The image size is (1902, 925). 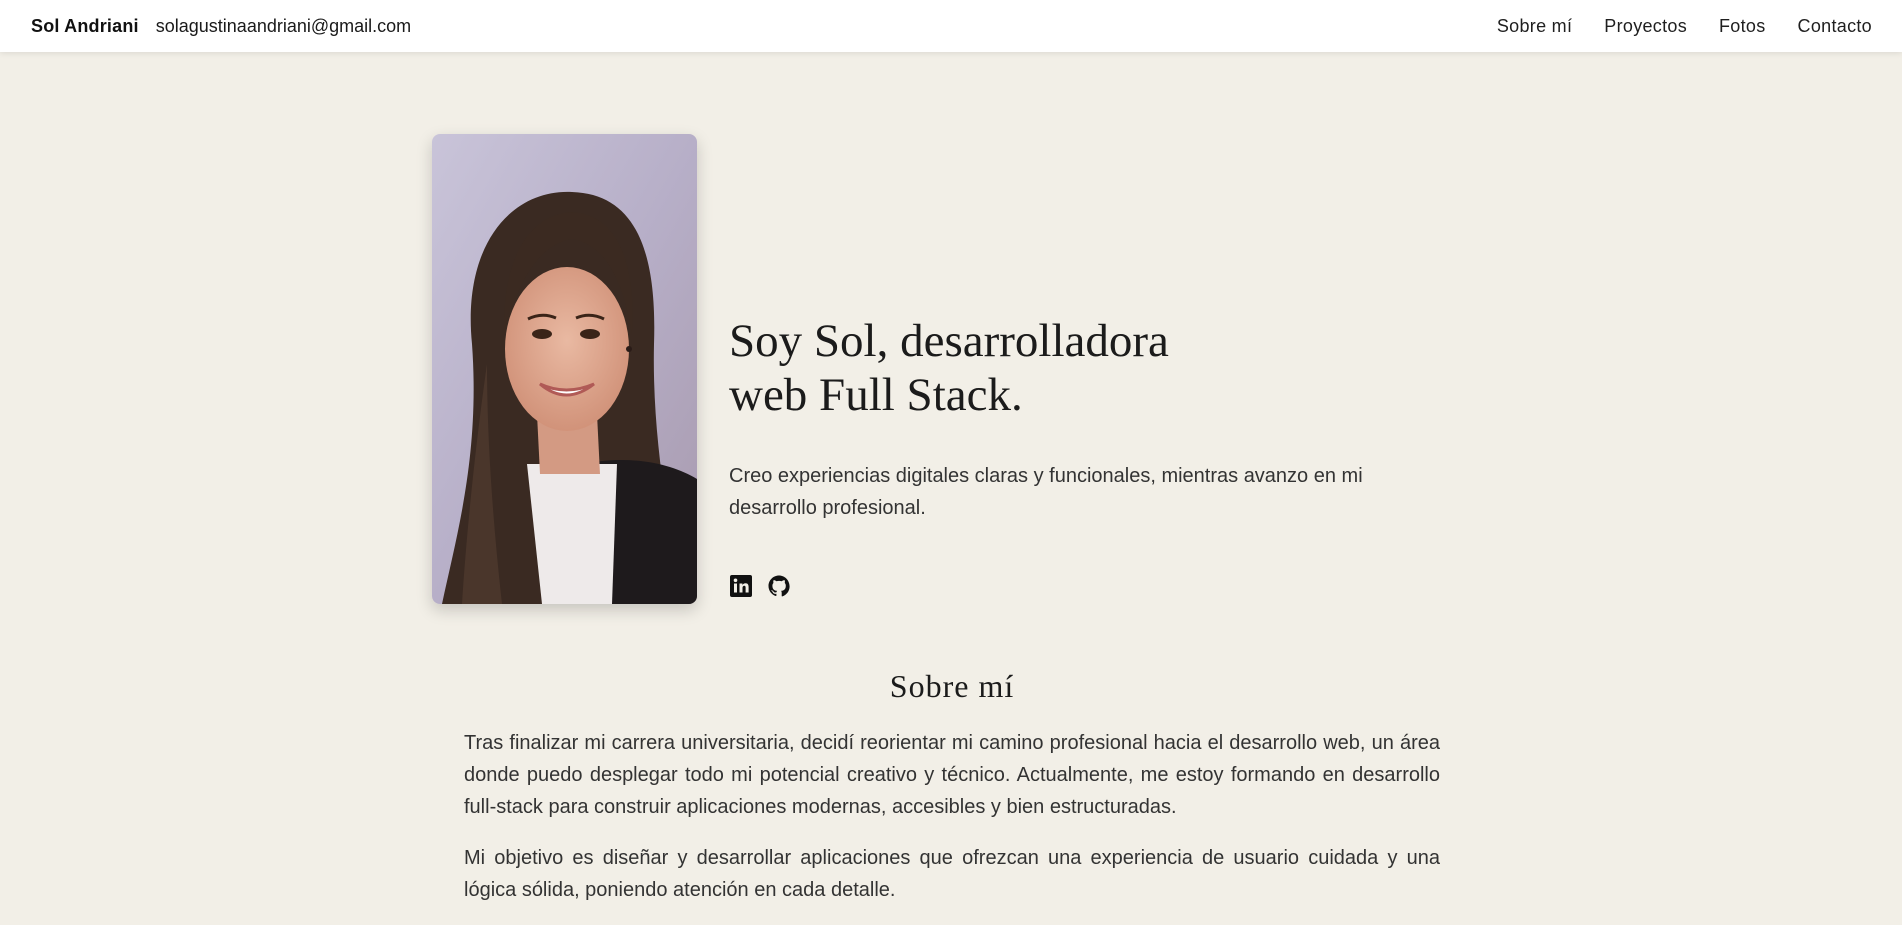 What do you see at coordinates (1742, 26) in the screenshot?
I see `nav-link-fotos: Fotos` at bounding box center [1742, 26].